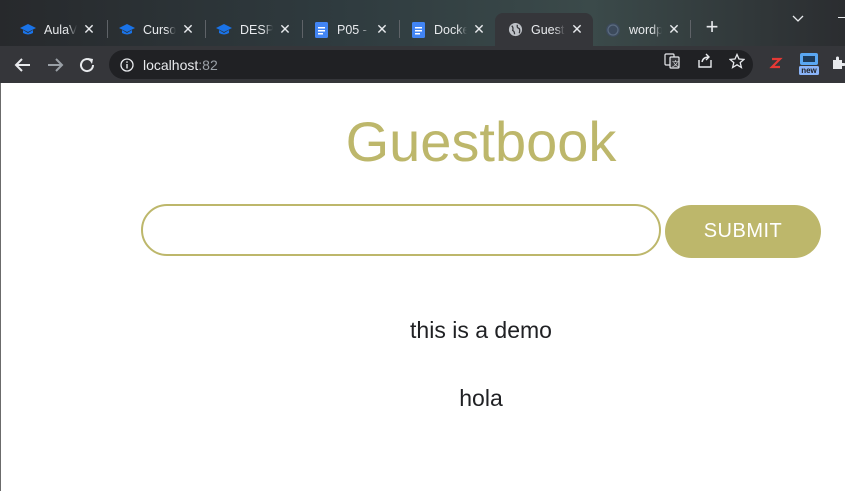  What do you see at coordinates (23, 65) in the screenshot?
I see `back-arrow-icon` at bounding box center [23, 65].